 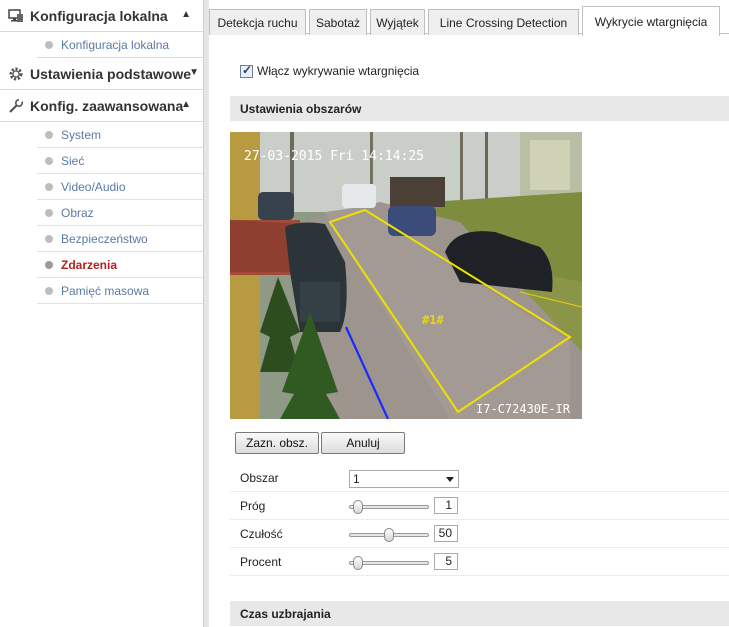 I want to click on gear-icon, so click(x=16, y=74).